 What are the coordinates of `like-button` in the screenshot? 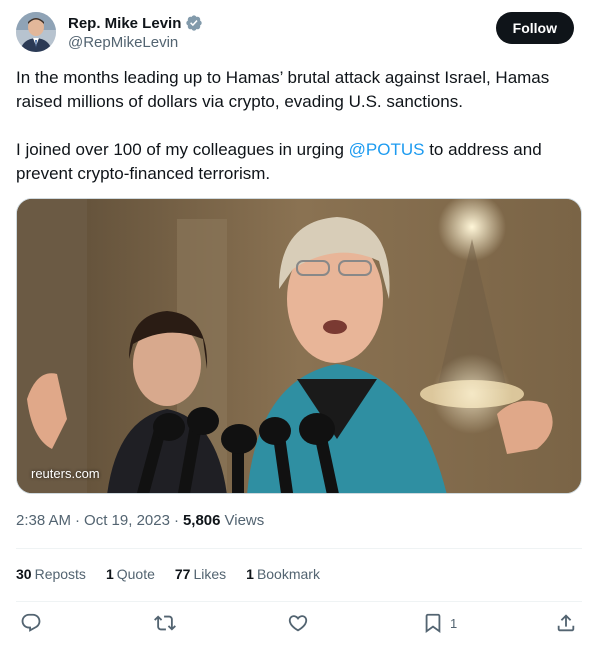 It's located at (298, 623).